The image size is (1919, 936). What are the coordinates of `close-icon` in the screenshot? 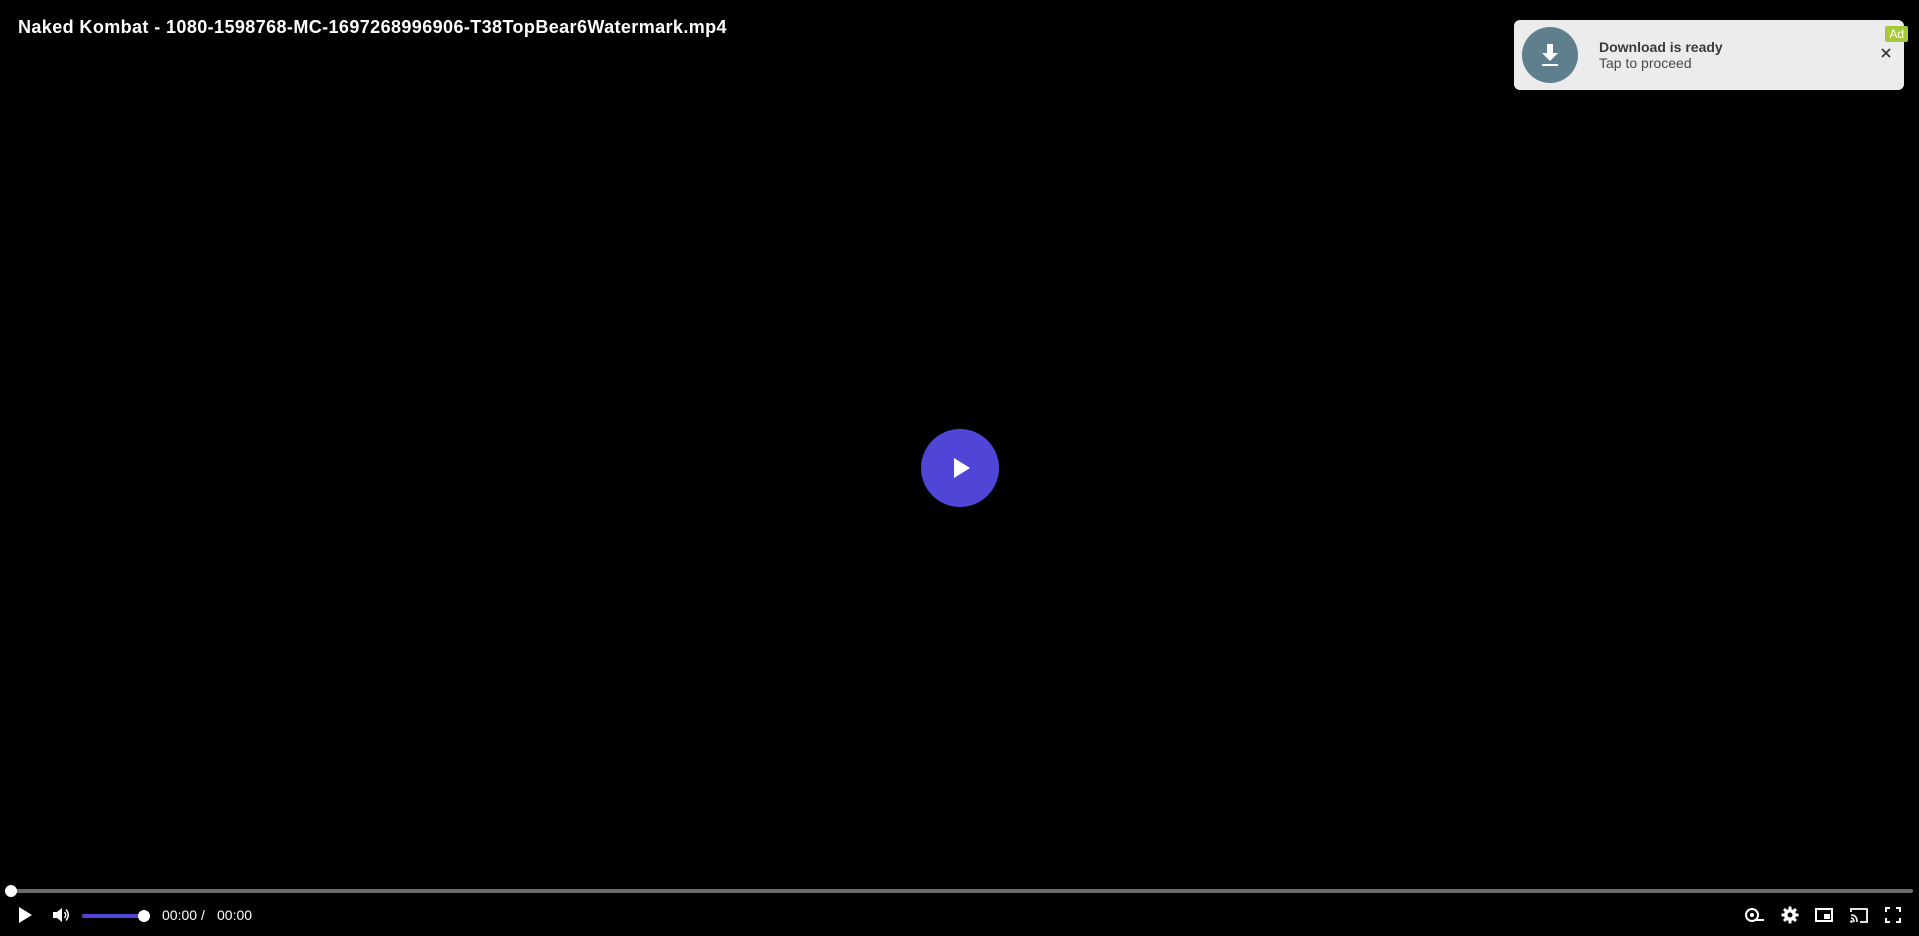 It's located at (1886, 53).